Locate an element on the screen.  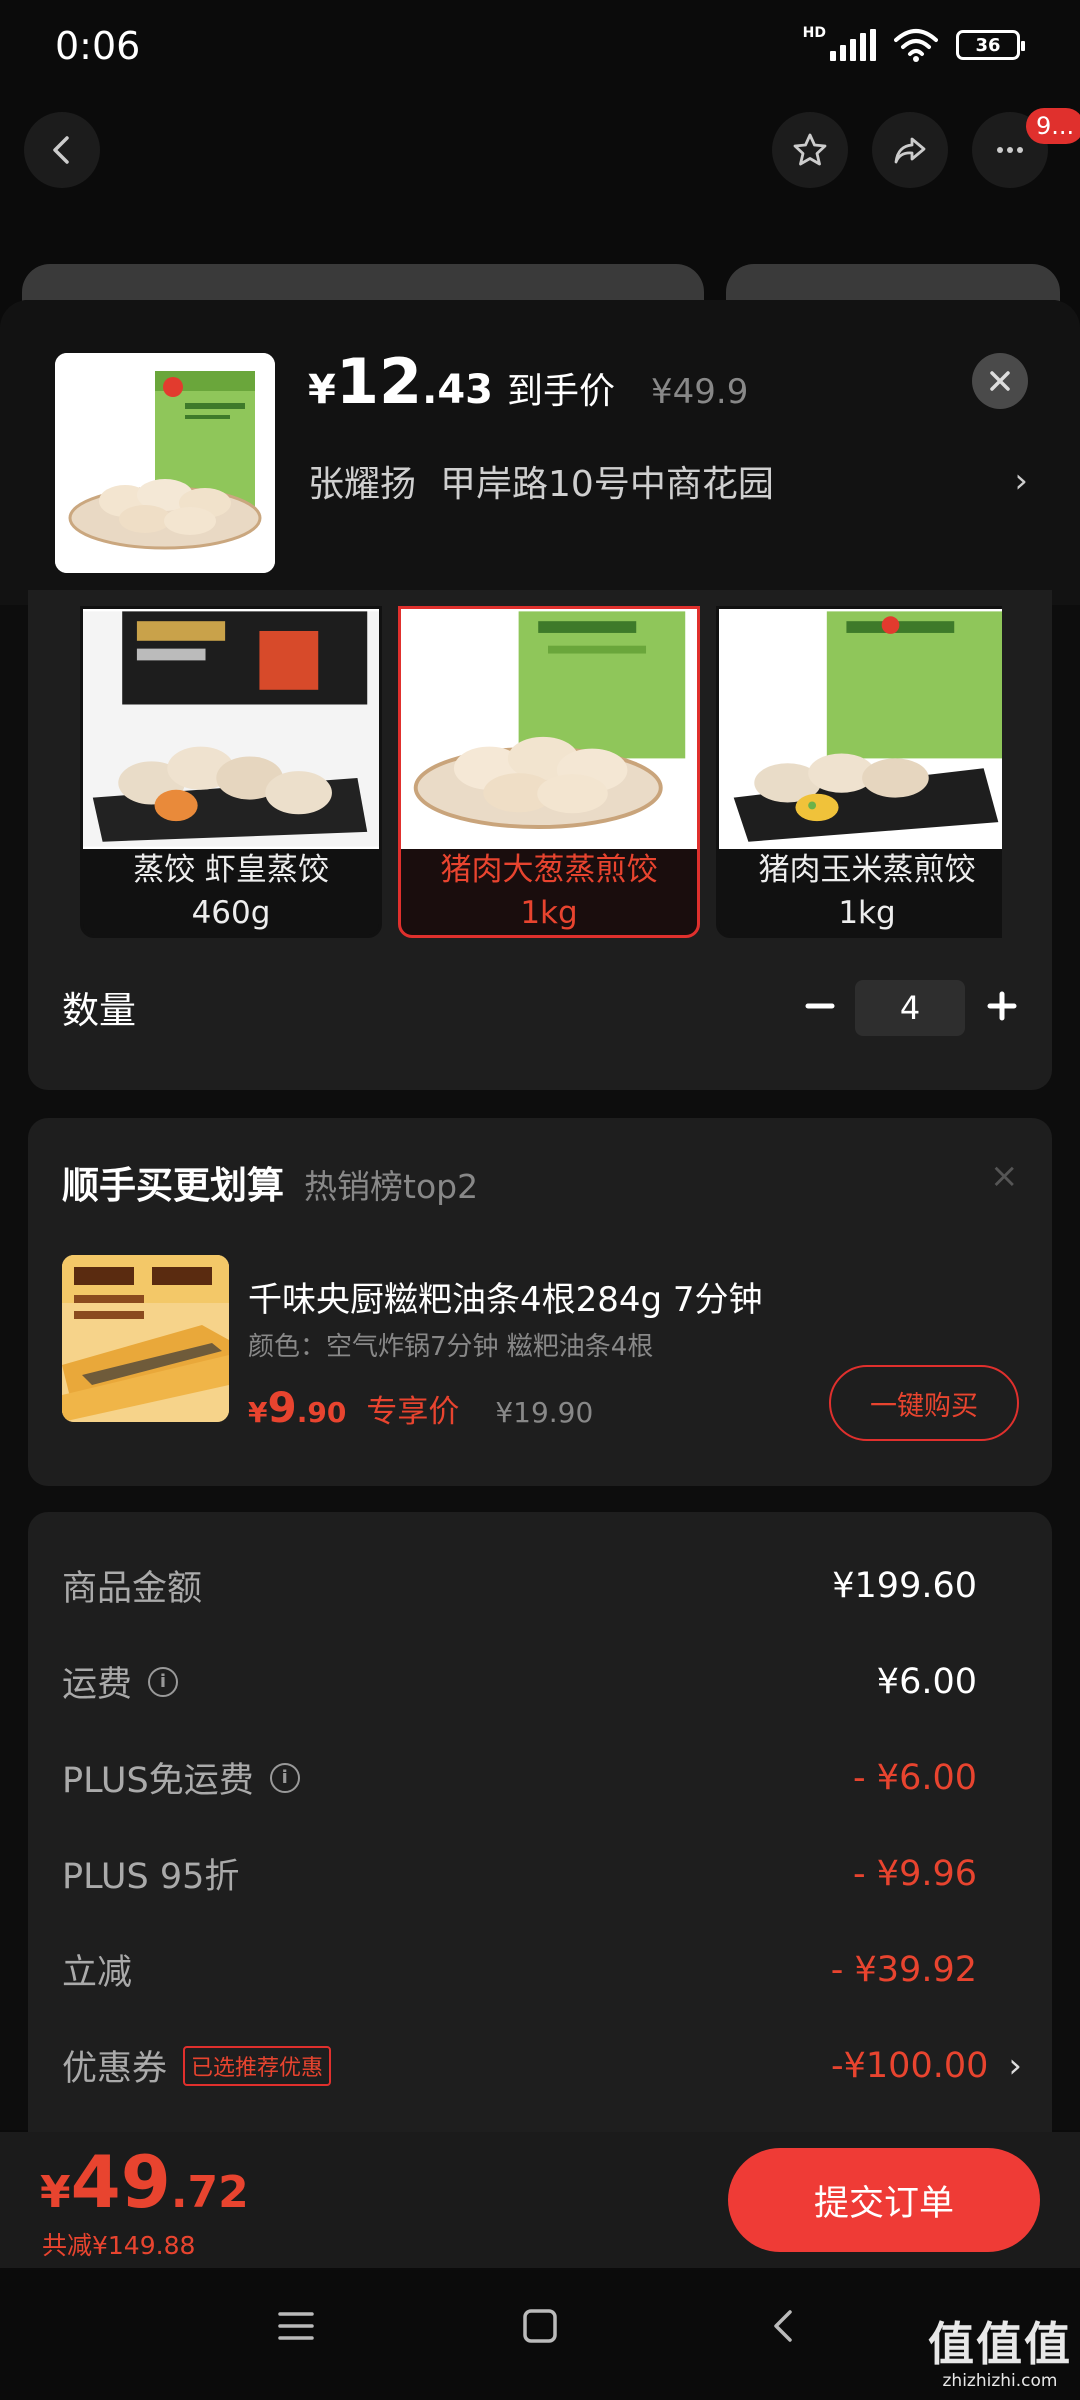
product-thumbnail is located at coordinates (165, 463).